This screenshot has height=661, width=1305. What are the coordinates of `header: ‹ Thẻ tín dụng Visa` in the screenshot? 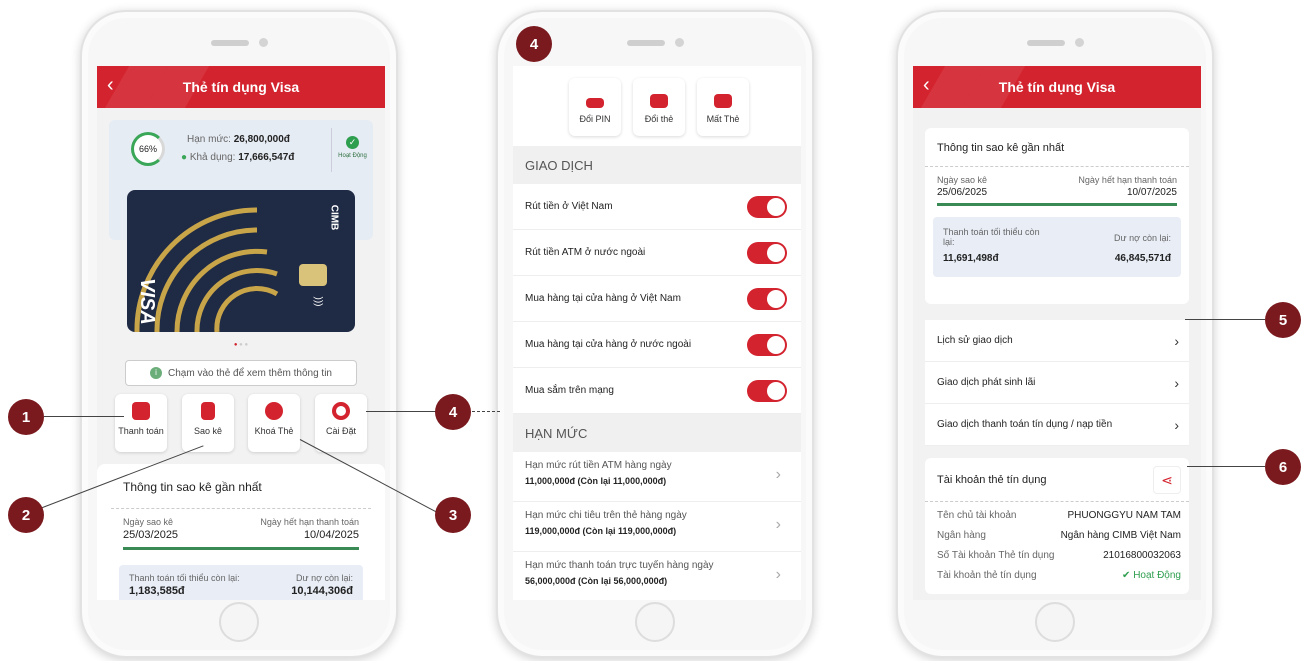 It's located at (1057, 87).